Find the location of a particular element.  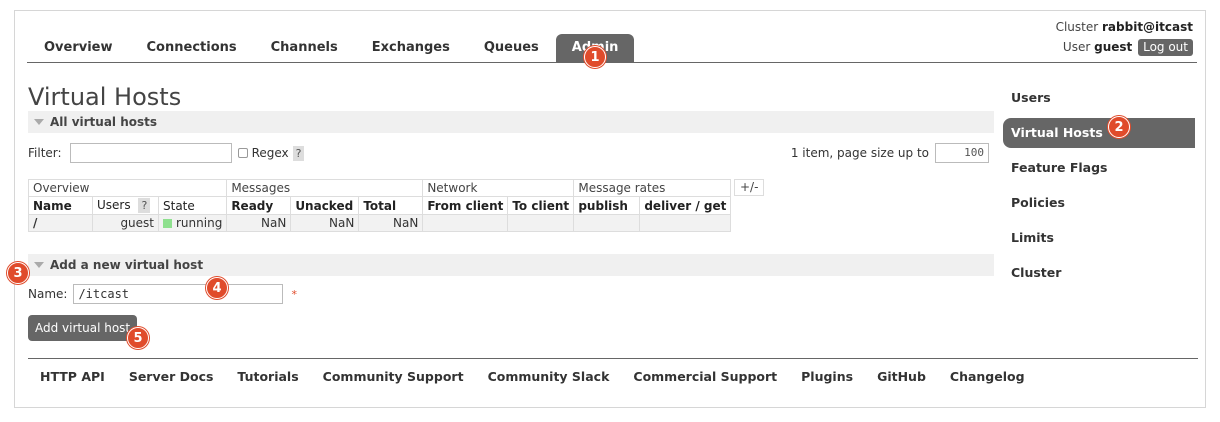

annotation-badge-3: 3 is located at coordinates (18, 273).